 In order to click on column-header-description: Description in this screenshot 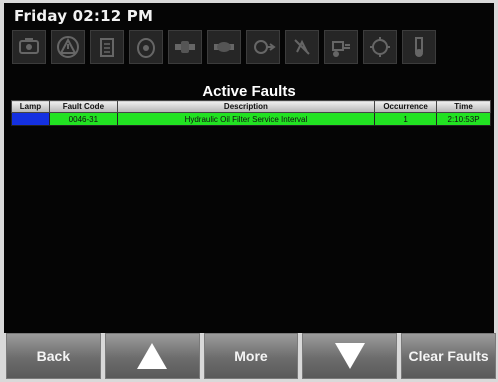, I will do `click(246, 106)`.